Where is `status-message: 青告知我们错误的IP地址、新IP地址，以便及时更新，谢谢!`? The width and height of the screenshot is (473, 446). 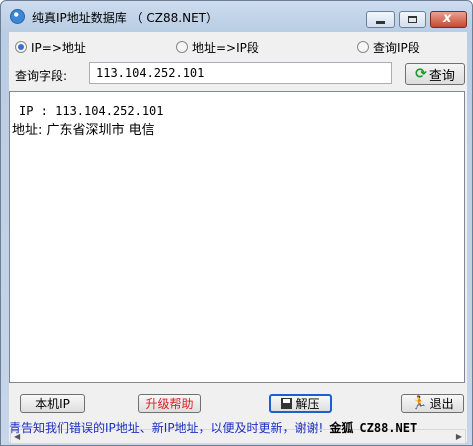
status-message: 青告知我们错误的IP地址、新IP地址，以便及时更新，谢谢! is located at coordinates (166, 428).